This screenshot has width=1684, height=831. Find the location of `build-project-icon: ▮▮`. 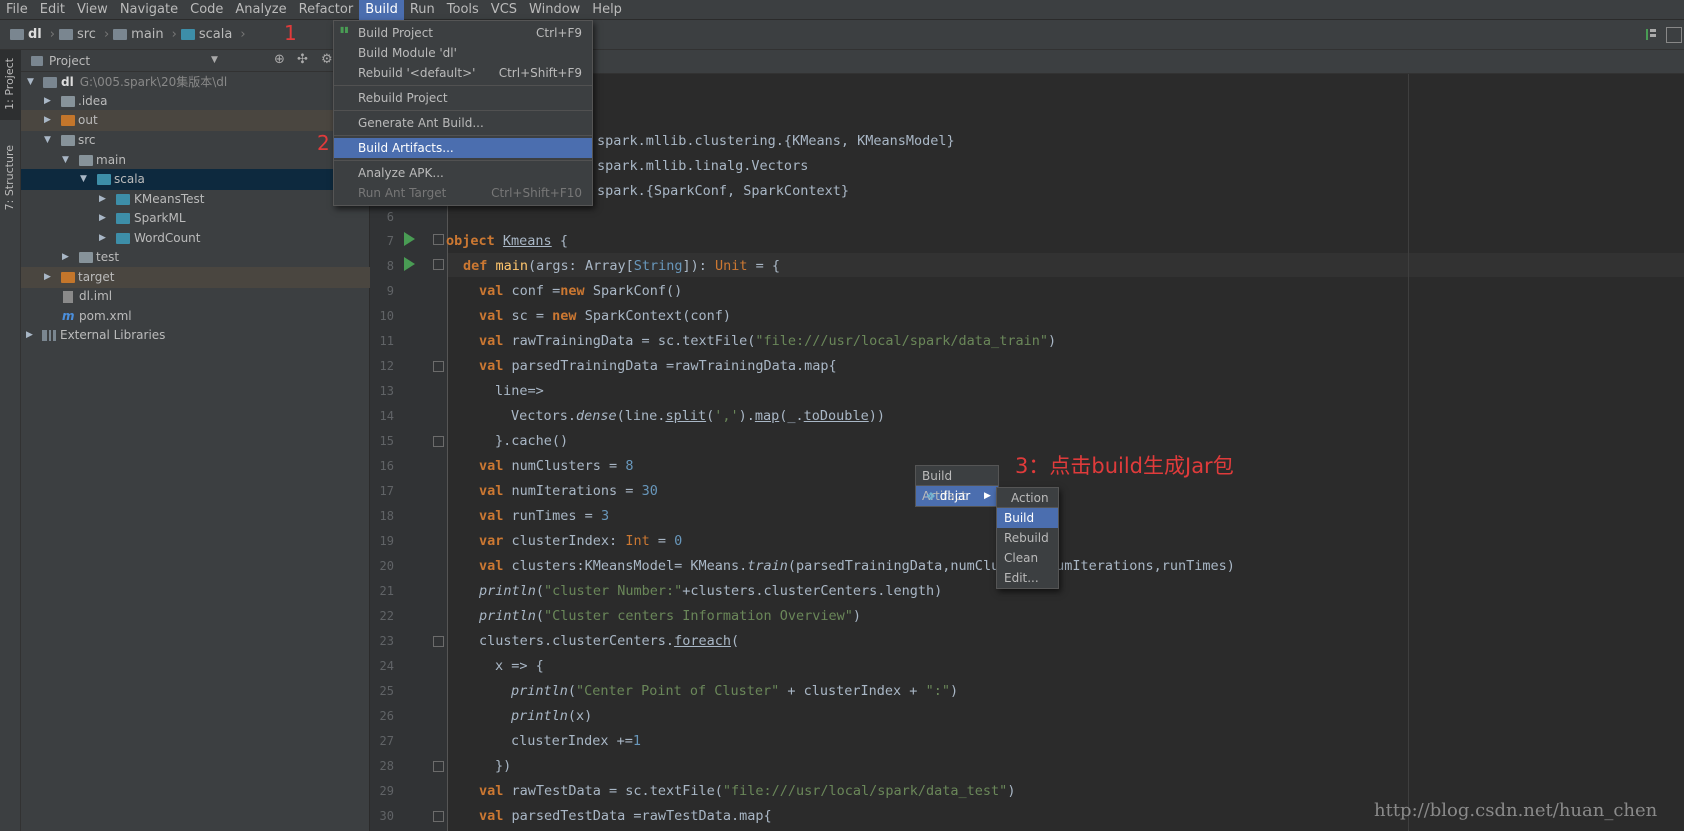

build-project-icon: ▮▮ is located at coordinates (344, 29).